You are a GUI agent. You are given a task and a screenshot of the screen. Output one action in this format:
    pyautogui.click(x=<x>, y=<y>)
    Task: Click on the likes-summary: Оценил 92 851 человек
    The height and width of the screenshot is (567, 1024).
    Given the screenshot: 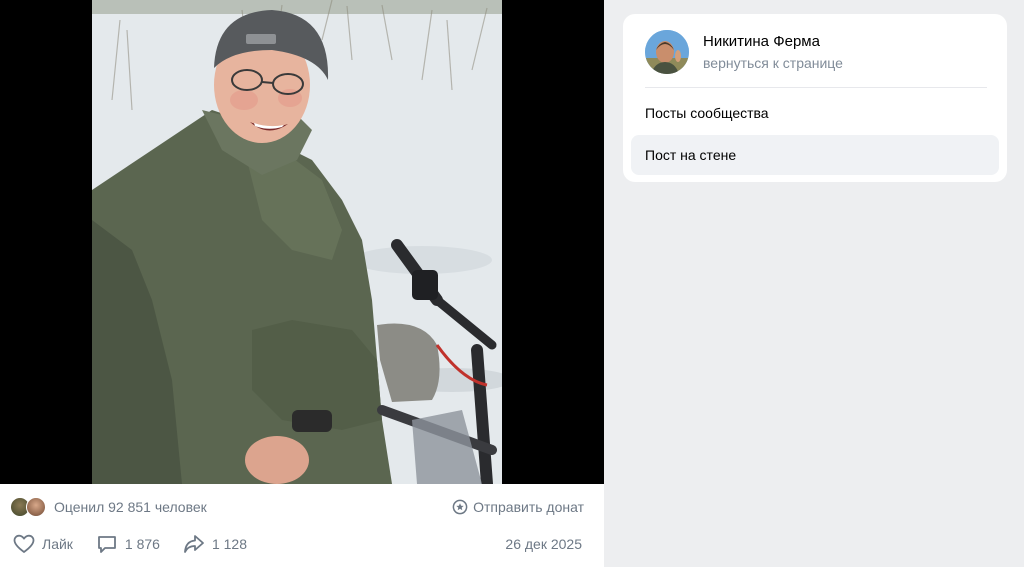 What is the action you would take?
    pyautogui.click(x=130, y=507)
    